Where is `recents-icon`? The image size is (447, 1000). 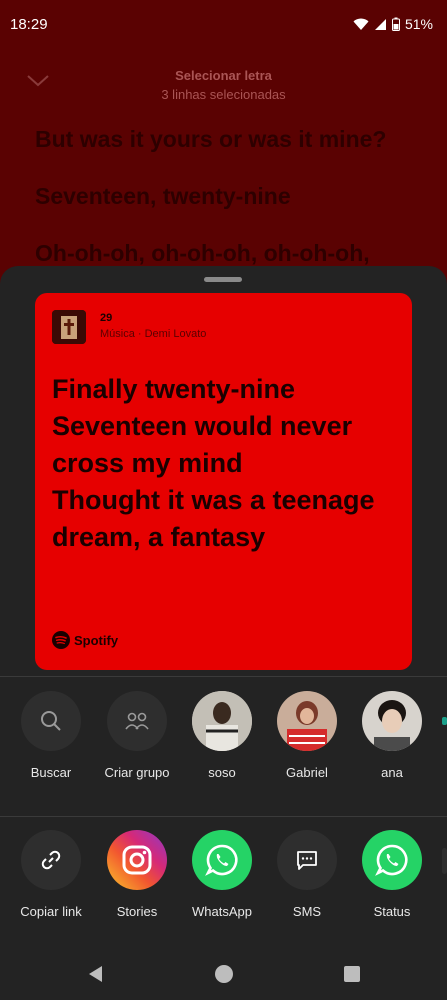 recents-icon is located at coordinates (352, 974).